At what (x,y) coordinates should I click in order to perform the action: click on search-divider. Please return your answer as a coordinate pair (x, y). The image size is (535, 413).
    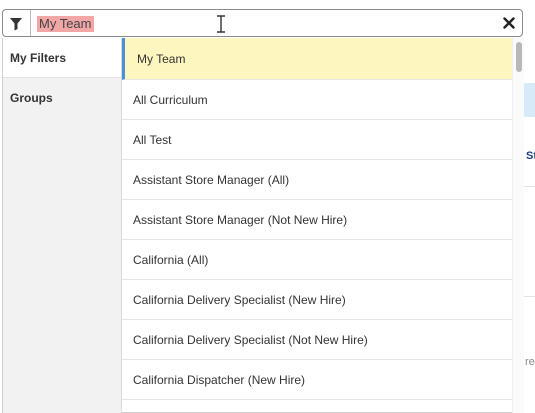
    Looking at the image, I should click on (30, 23).